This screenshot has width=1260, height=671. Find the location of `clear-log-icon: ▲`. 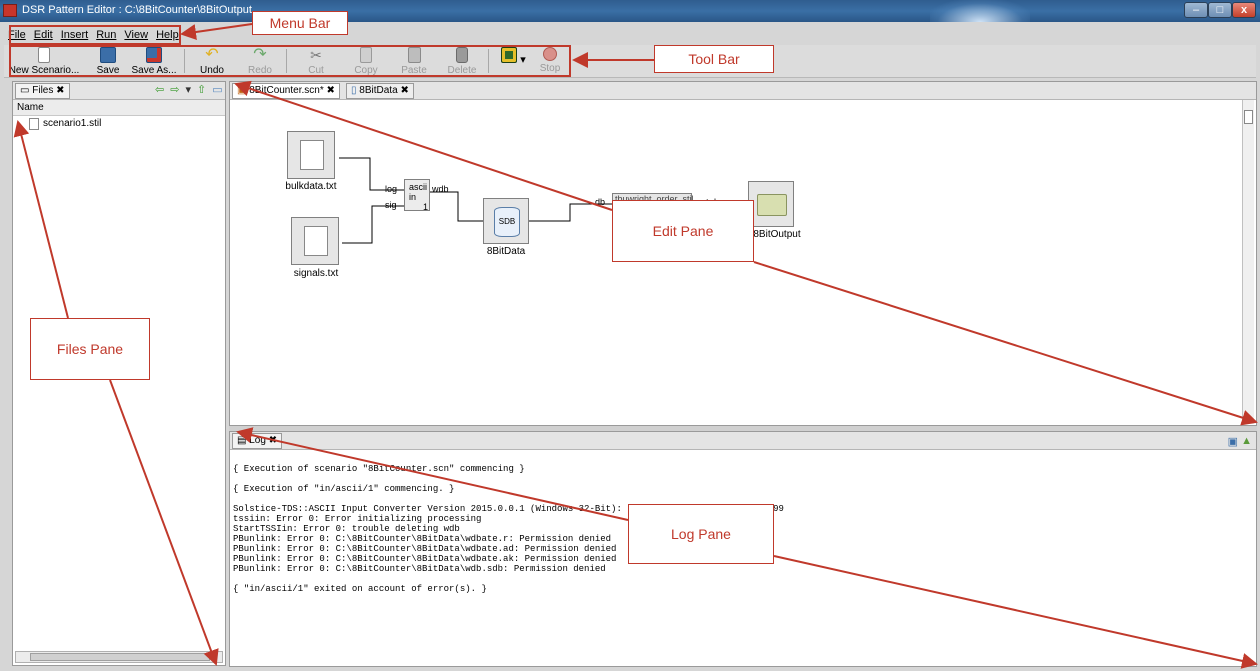

clear-log-icon: ▲ is located at coordinates (1246, 441).